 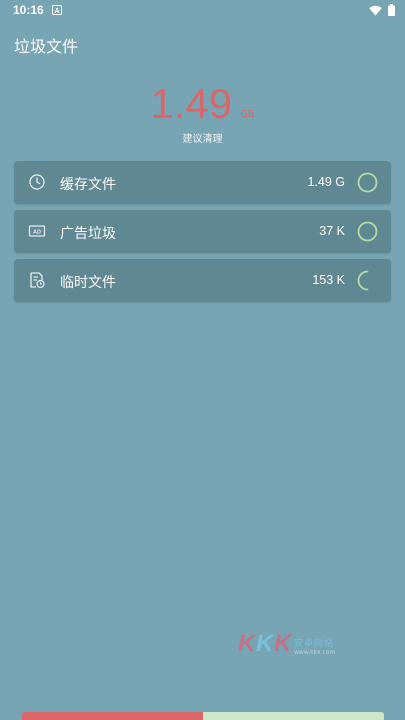 What do you see at coordinates (328, 280) in the screenshot?
I see `item-size: 153 K` at bounding box center [328, 280].